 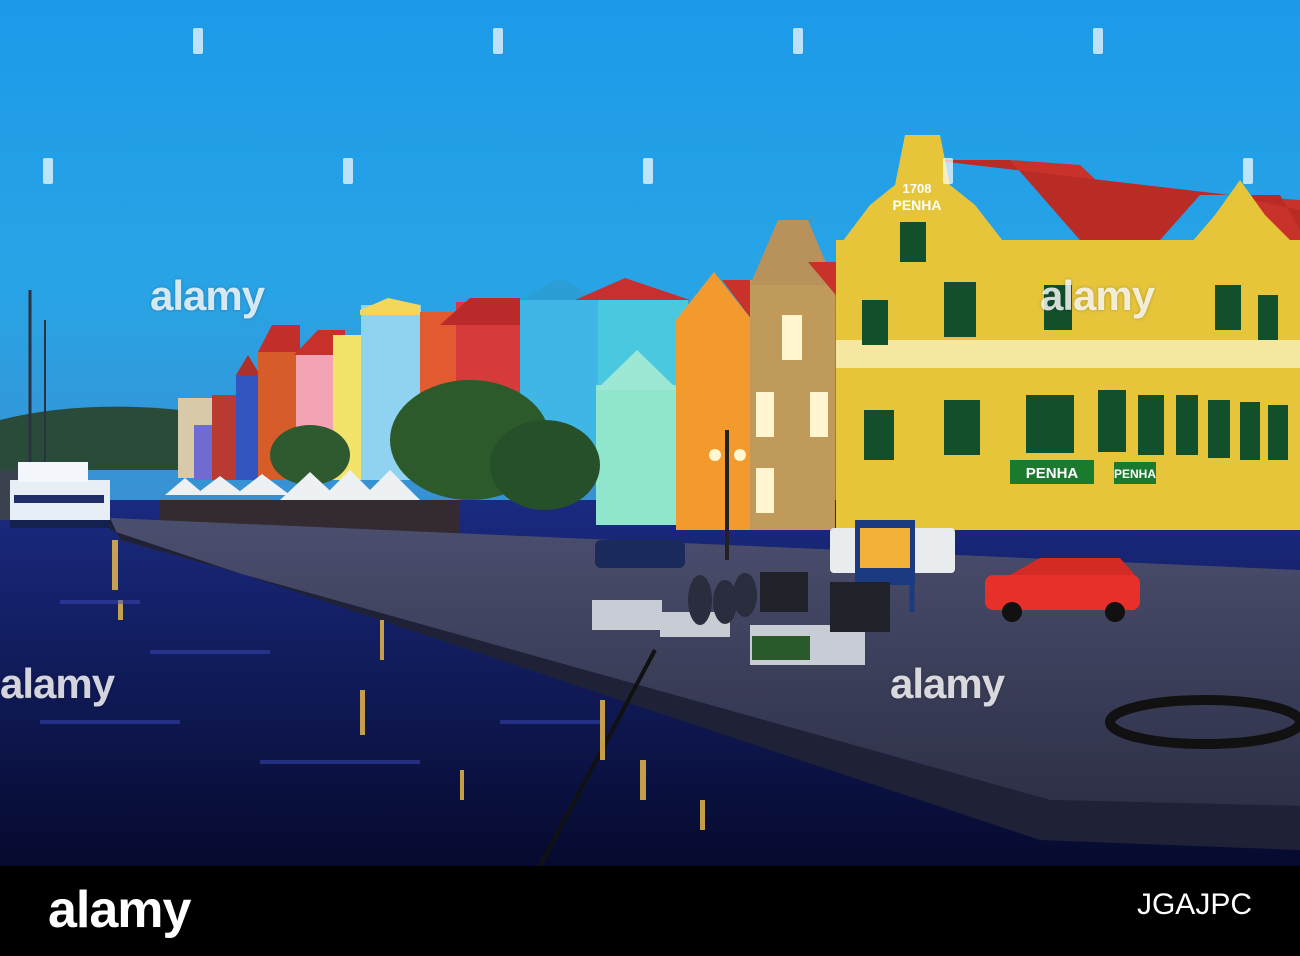 What do you see at coordinates (119, 910) in the screenshot?
I see `alamy-logo: alamy` at bounding box center [119, 910].